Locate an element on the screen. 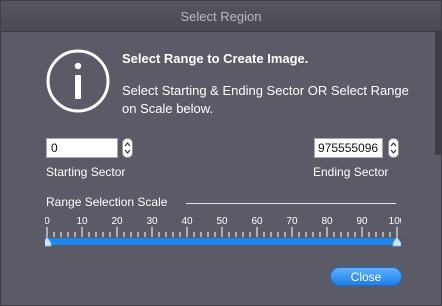 This screenshot has height=306, width=442. ending-sector-label: Ending Sector is located at coordinates (351, 172).